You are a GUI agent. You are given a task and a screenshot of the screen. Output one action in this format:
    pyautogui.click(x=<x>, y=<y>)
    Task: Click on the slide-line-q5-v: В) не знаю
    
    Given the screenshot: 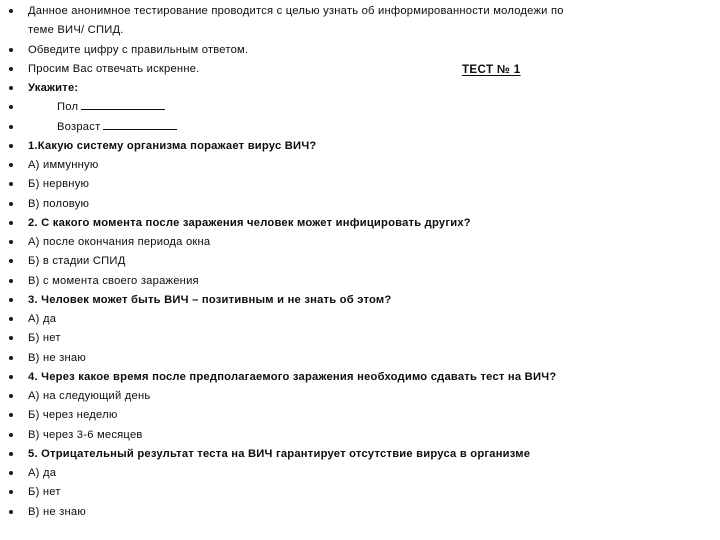 What is the action you would take?
    pyautogui.click(x=360, y=512)
    